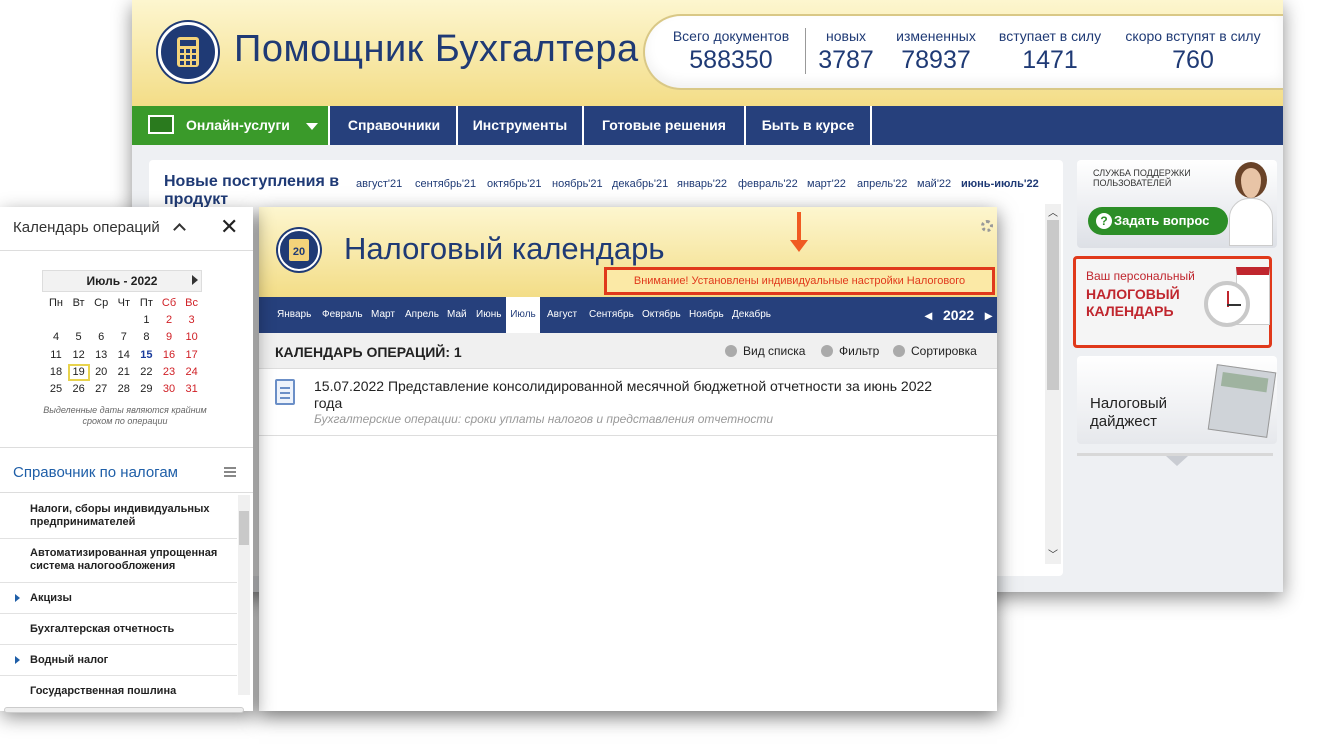  Describe the element at coordinates (231, 125) in the screenshot. I see `nav-online-services: Онлайн-услуги` at that location.